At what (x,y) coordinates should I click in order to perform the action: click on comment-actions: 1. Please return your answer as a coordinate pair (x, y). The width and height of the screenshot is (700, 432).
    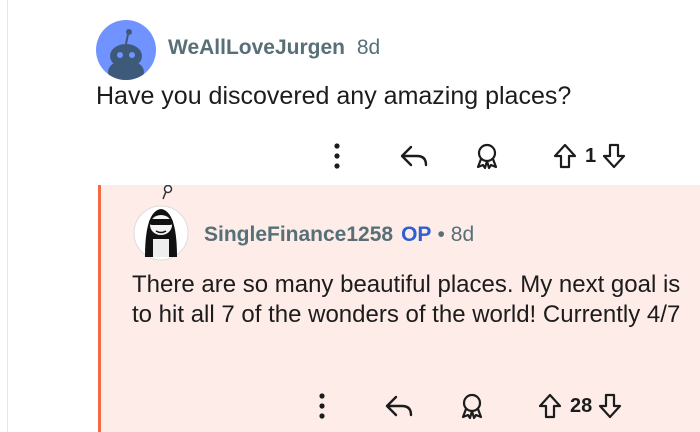
    Looking at the image, I should click on (476, 156).